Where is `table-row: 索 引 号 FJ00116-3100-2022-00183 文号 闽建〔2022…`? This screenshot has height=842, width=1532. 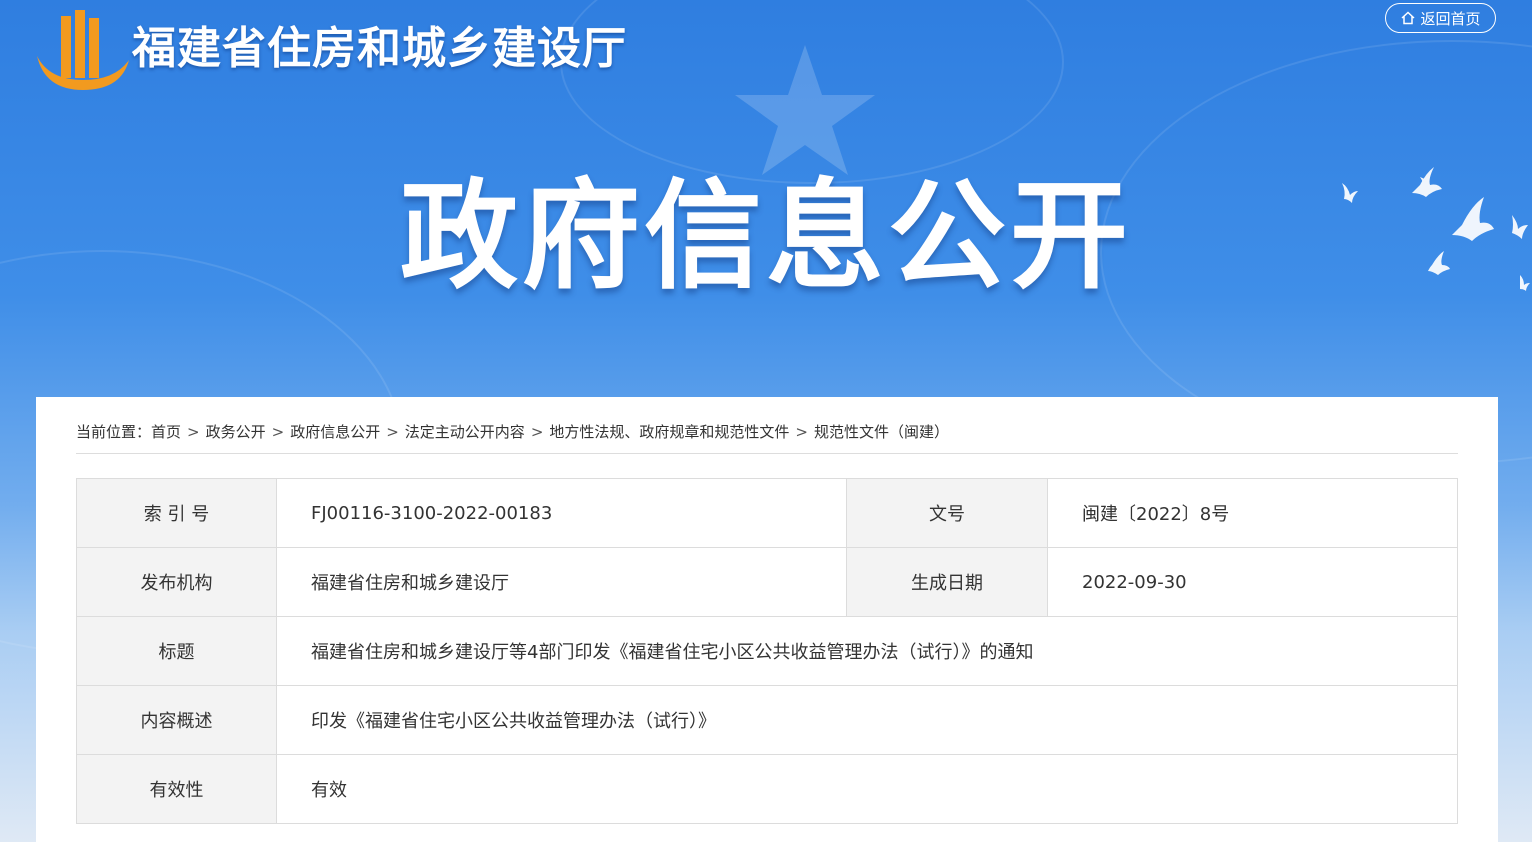 table-row: 索 引 号 FJ00116-3100-2022-00183 文号 闽建〔2022… is located at coordinates (767, 513).